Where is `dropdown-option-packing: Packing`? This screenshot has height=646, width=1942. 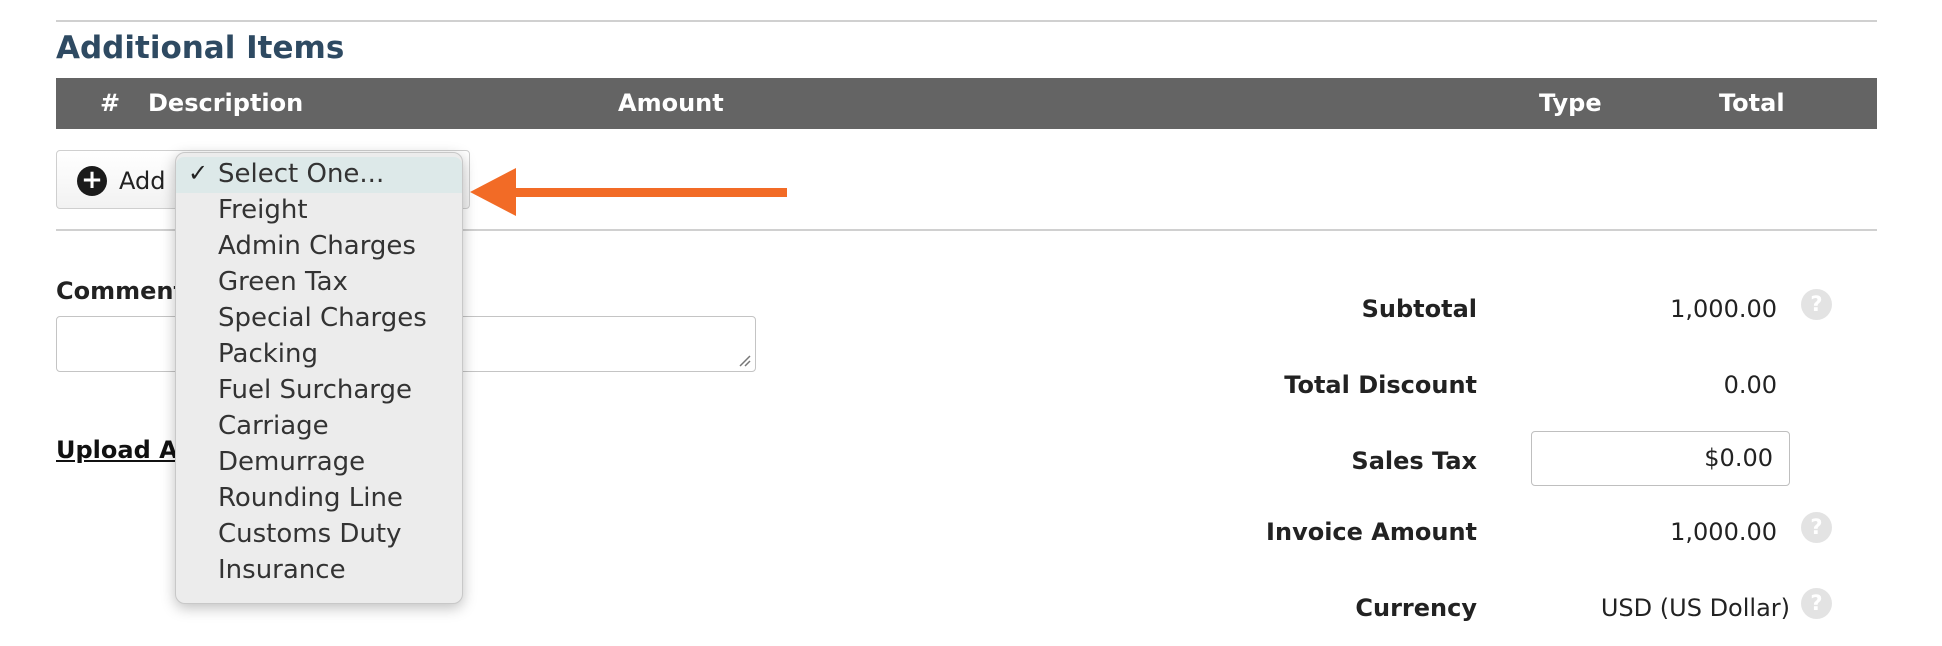
dropdown-option-packing: Packing is located at coordinates (319, 355).